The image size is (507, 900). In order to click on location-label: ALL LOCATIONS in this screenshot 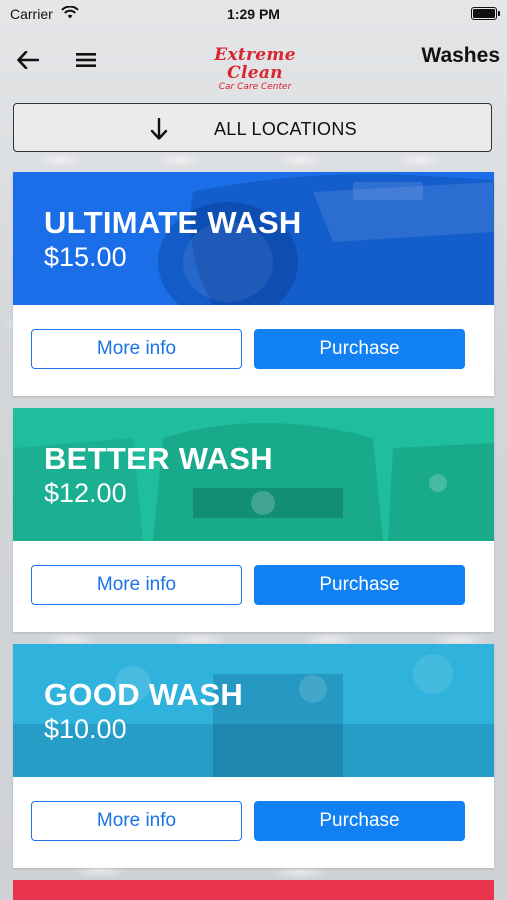, I will do `click(285, 129)`.